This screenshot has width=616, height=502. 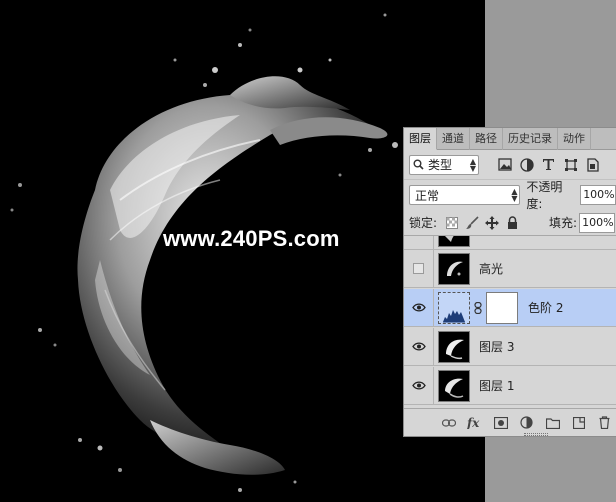 I want to click on folder-icon, so click(x=552, y=422).